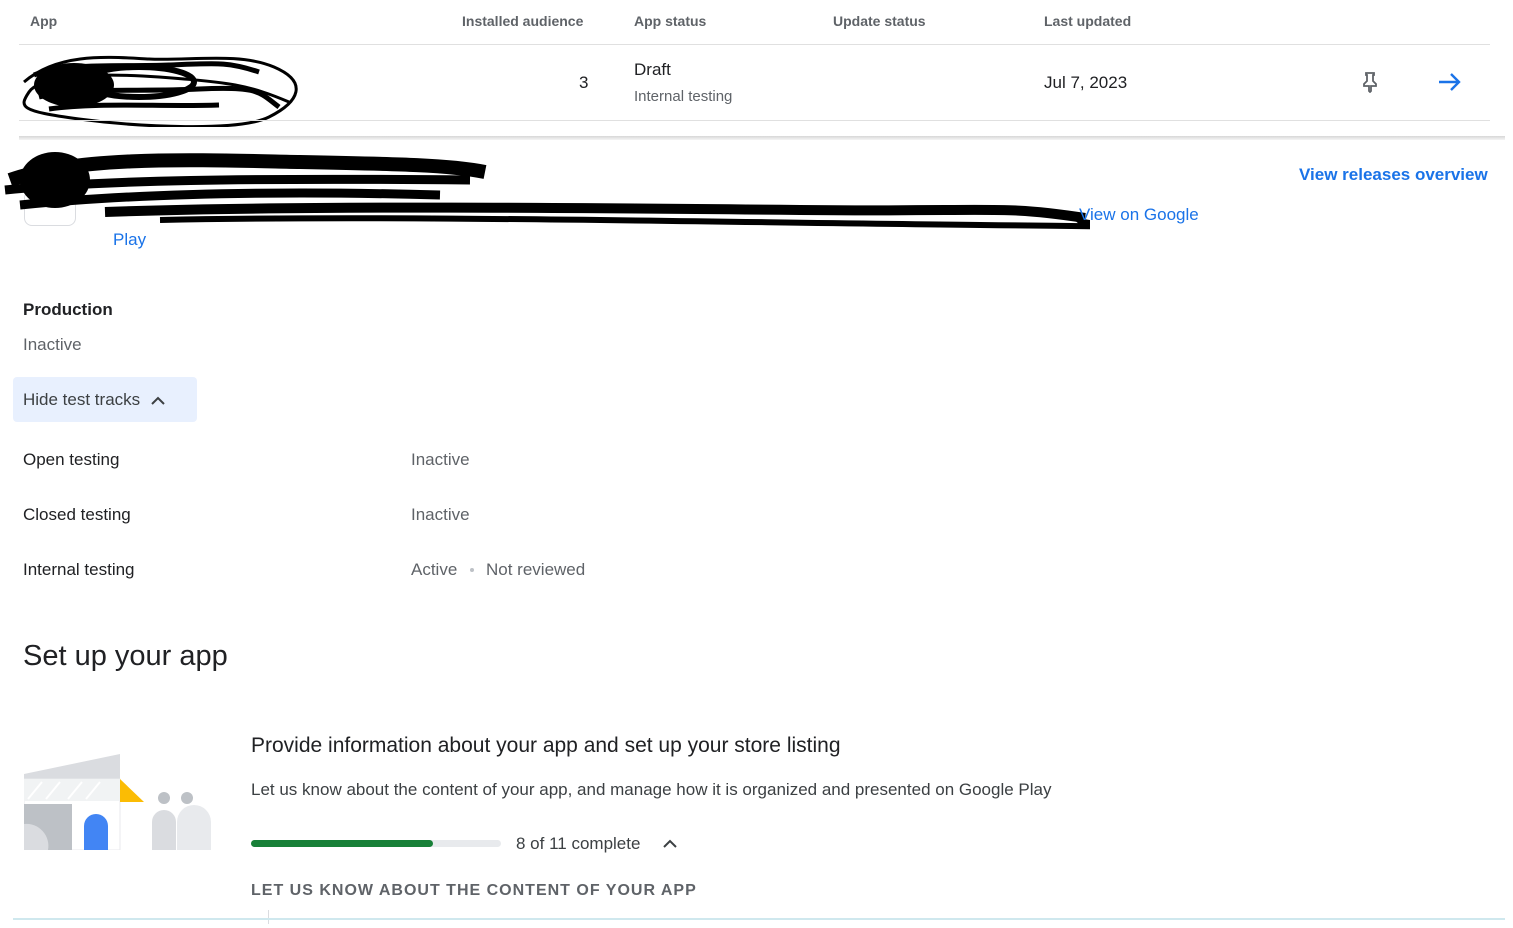  What do you see at coordinates (342, 843) in the screenshot?
I see `setup-progress-fill` at bounding box center [342, 843].